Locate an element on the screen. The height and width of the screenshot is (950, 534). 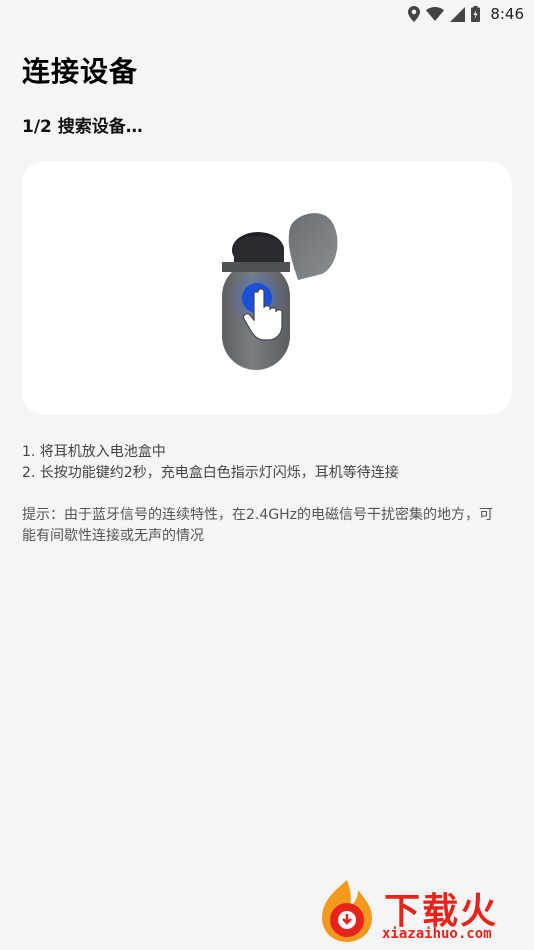
status-bar: 8:46 is located at coordinates (267, 14).